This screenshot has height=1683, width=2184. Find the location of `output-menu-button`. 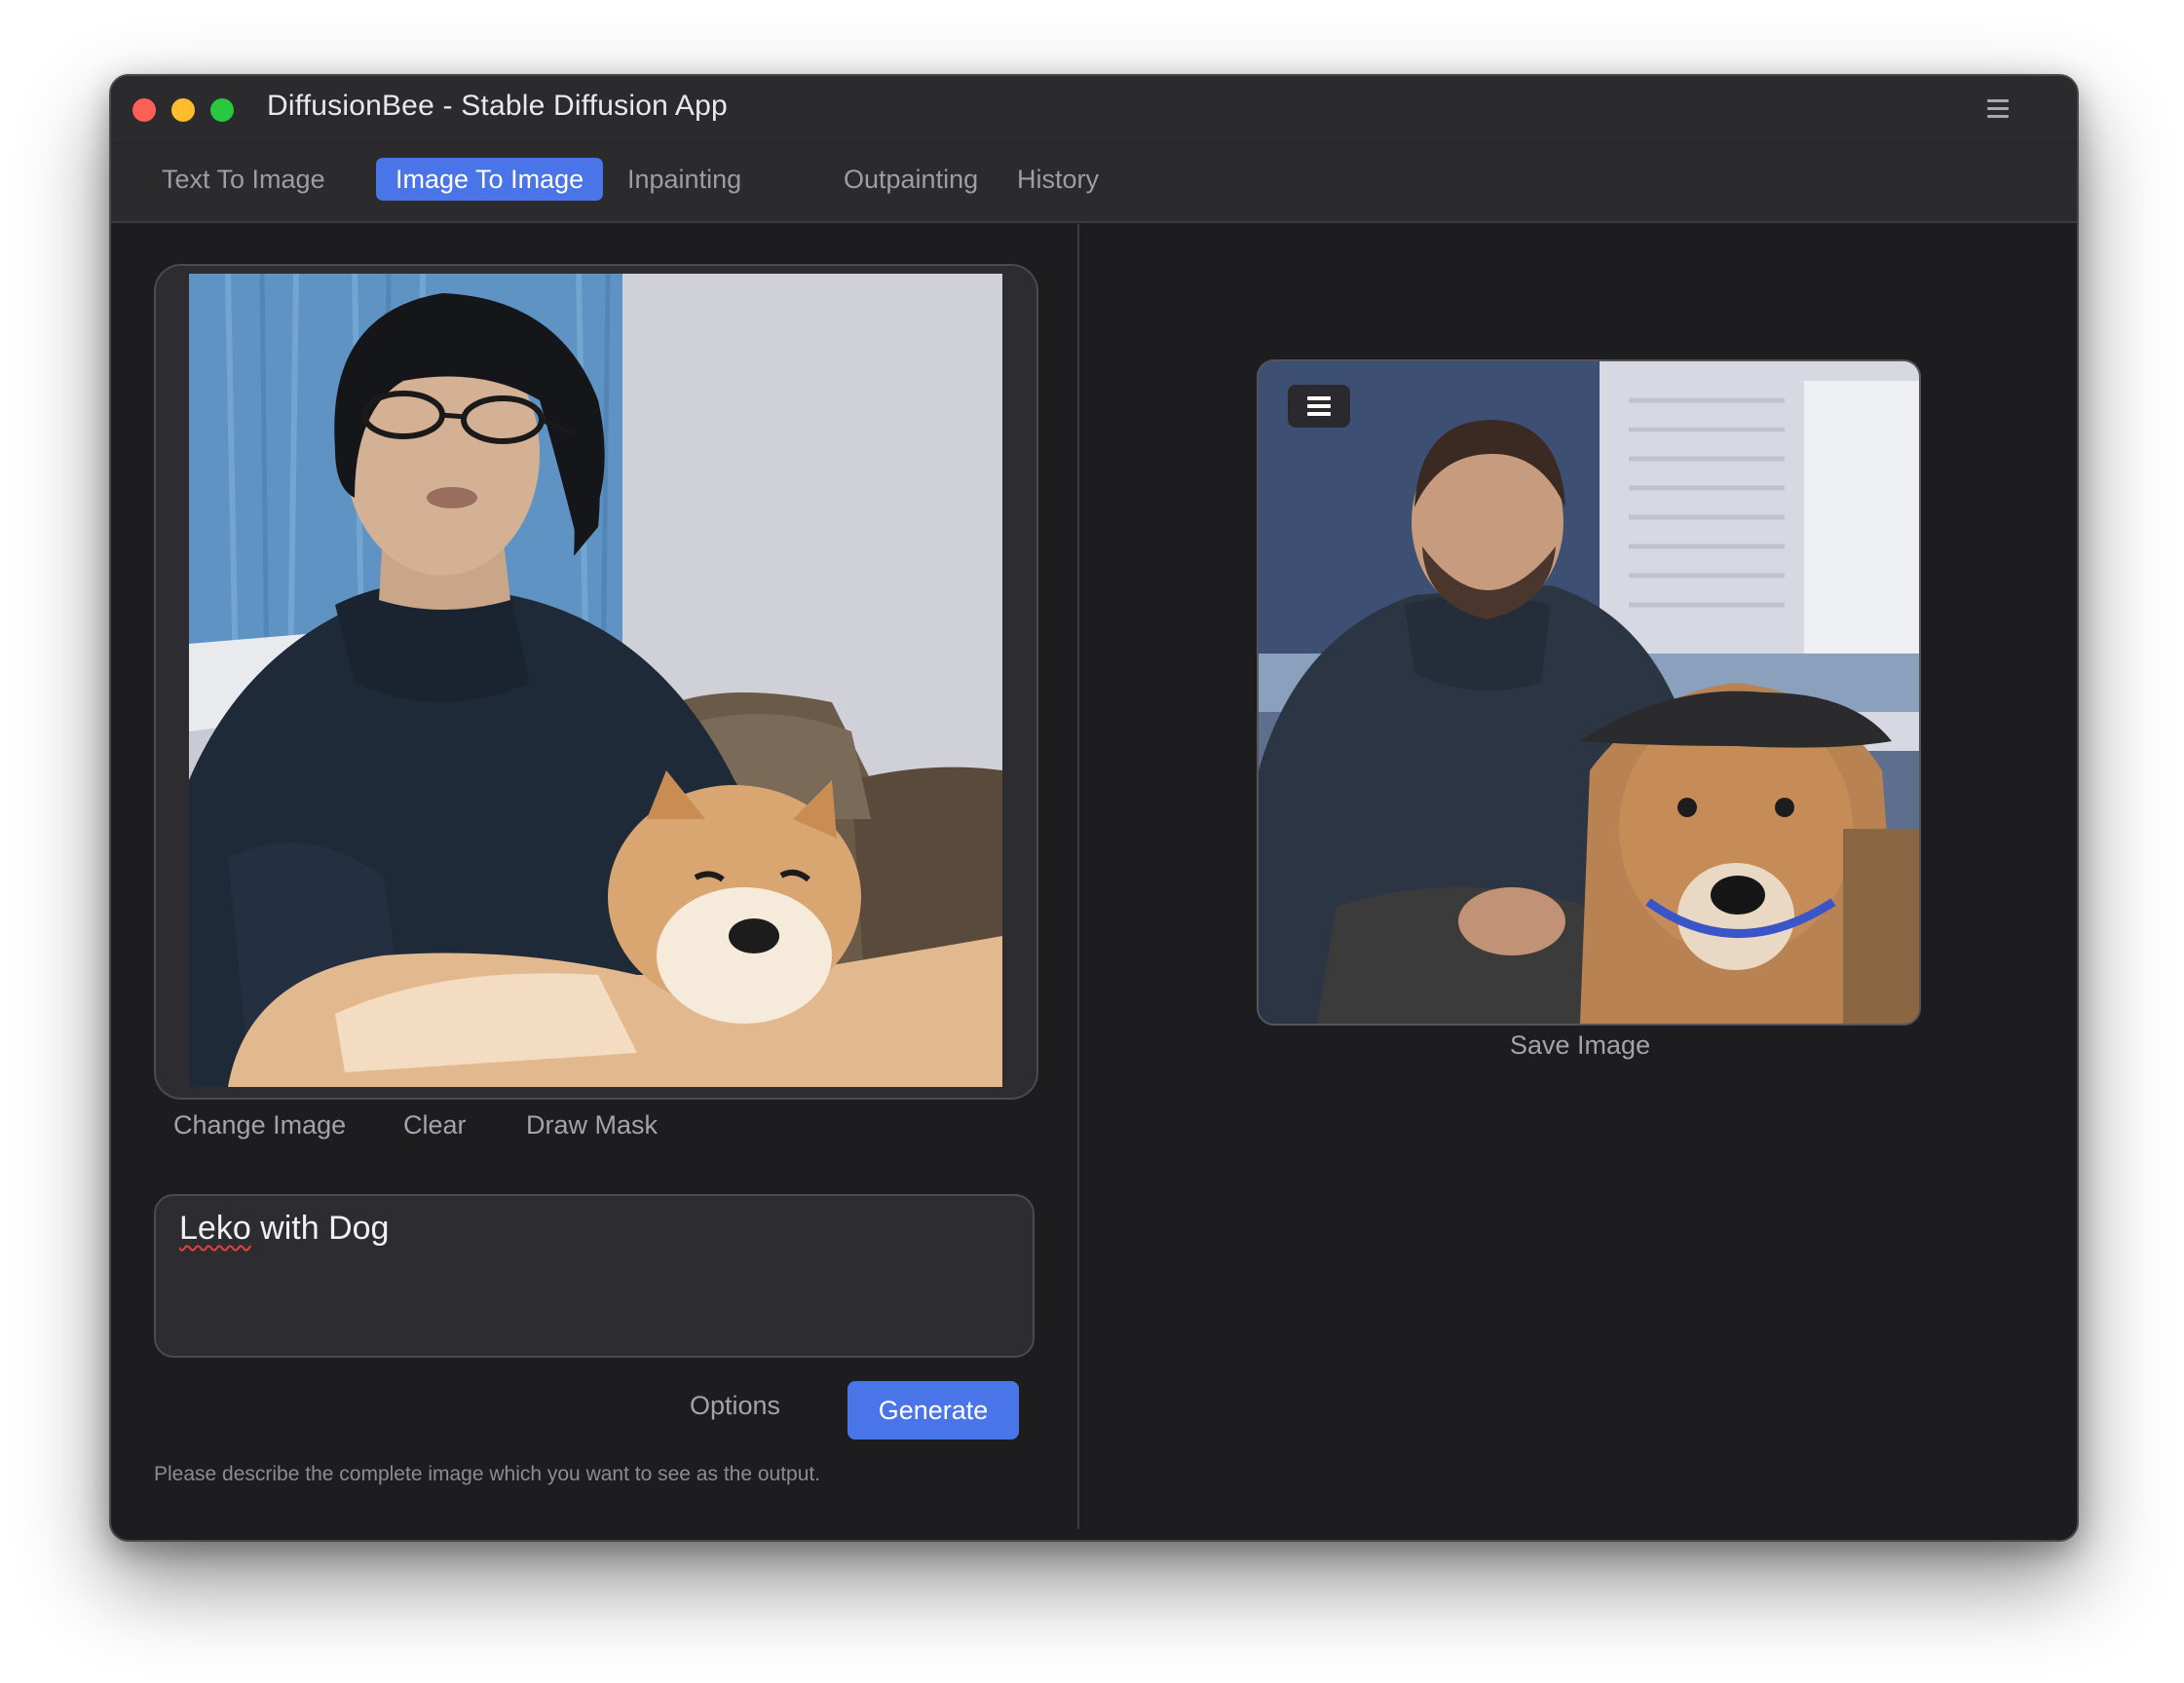

output-menu-button is located at coordinates (1319, 407).